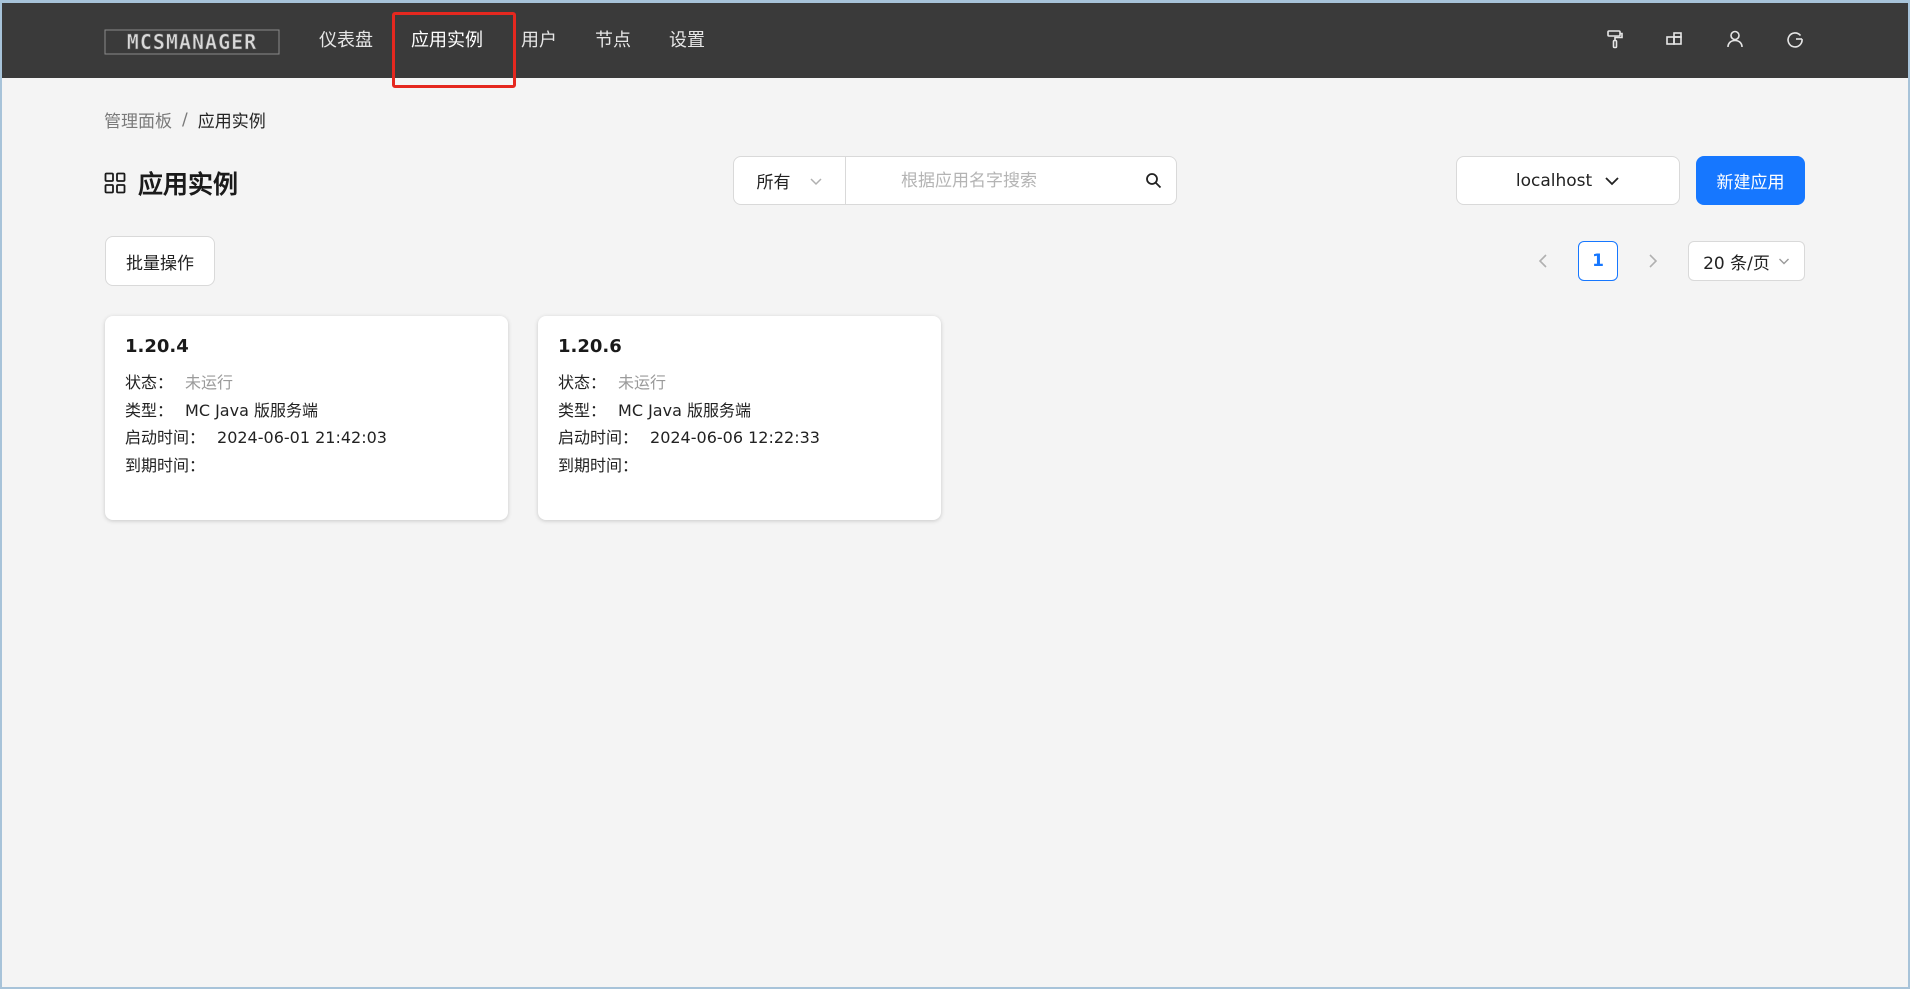 This screenshot has width=1910, height=989. Describe the element at coordinates (1746, 261) in the screenshot. I see `page-size-select: 20 条/页` at that location.